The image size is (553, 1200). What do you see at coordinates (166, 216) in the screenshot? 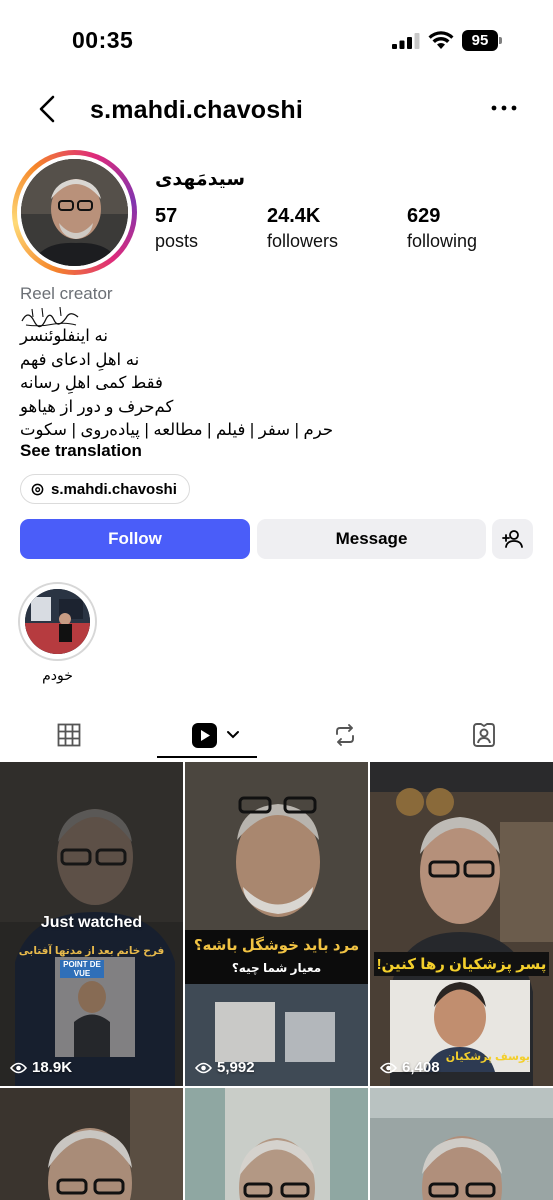
I see `posts-count: 57` at bounding box center [166, 216].